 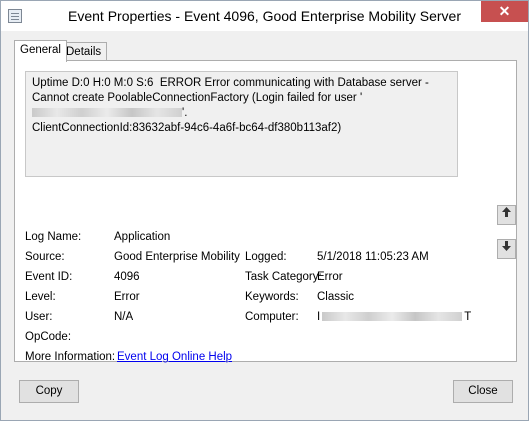 I want to click on level-value: Error, so click(x=127, y=297).